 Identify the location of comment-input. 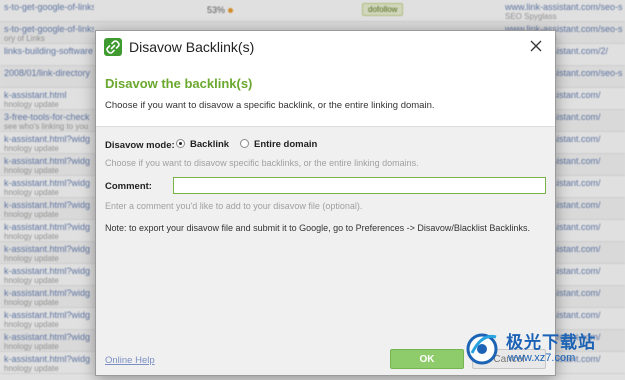
(359, 185).